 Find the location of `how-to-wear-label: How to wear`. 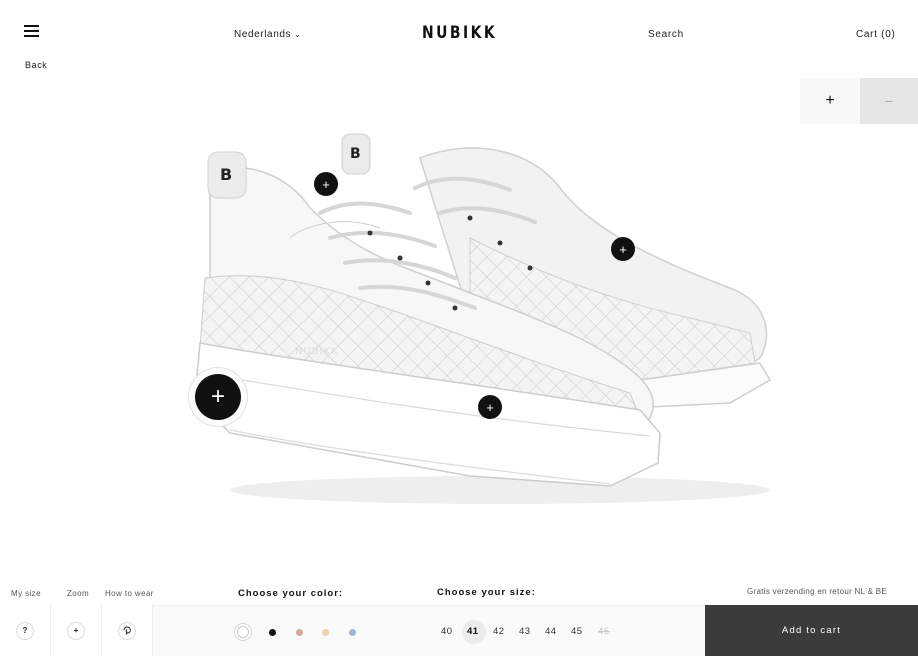

how-to-wear-label: How to wear is located at coordinates (129, 593).